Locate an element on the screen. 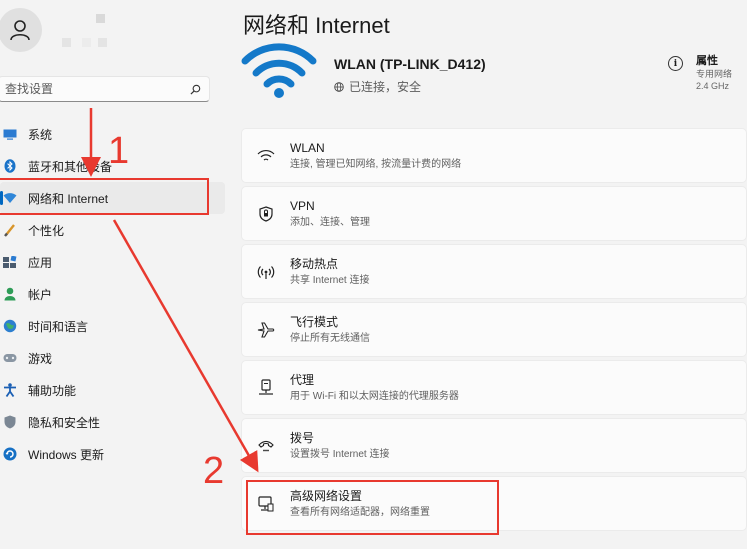 This screenshot has height=549, width=747. advanced-network-icon is located at coordinates (266, 504).